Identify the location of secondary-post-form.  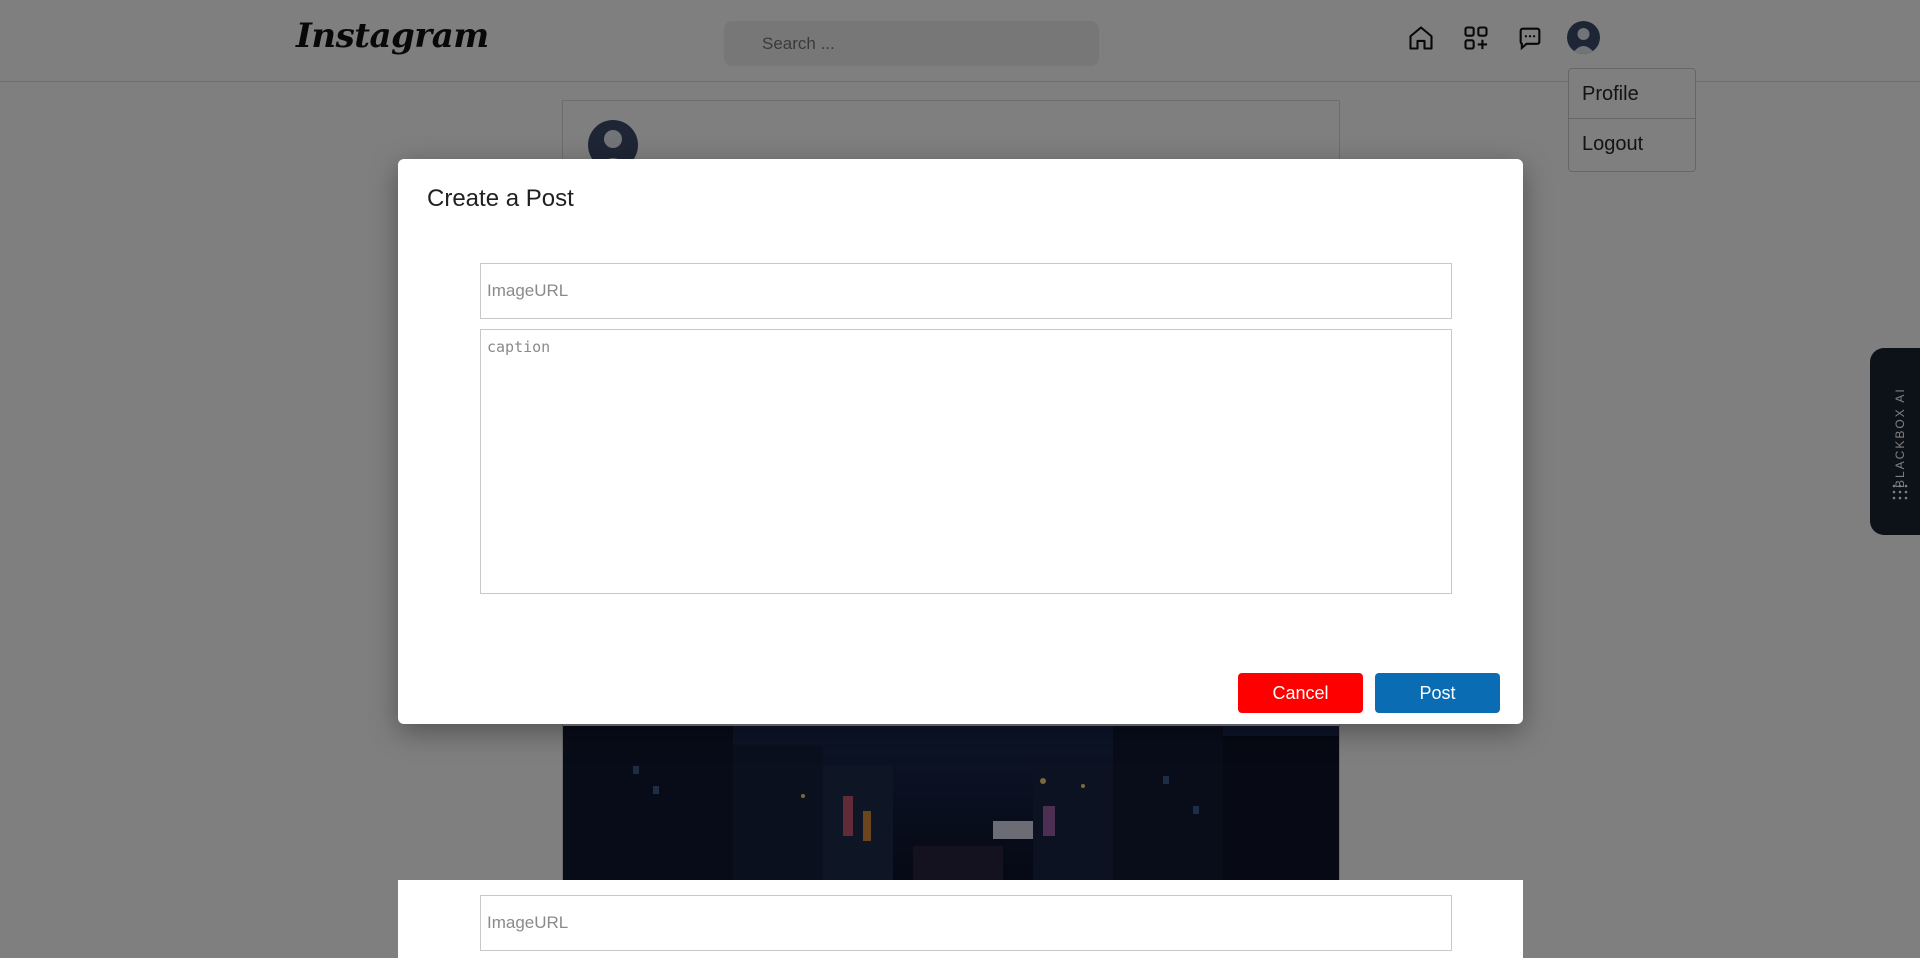
(960, 919).